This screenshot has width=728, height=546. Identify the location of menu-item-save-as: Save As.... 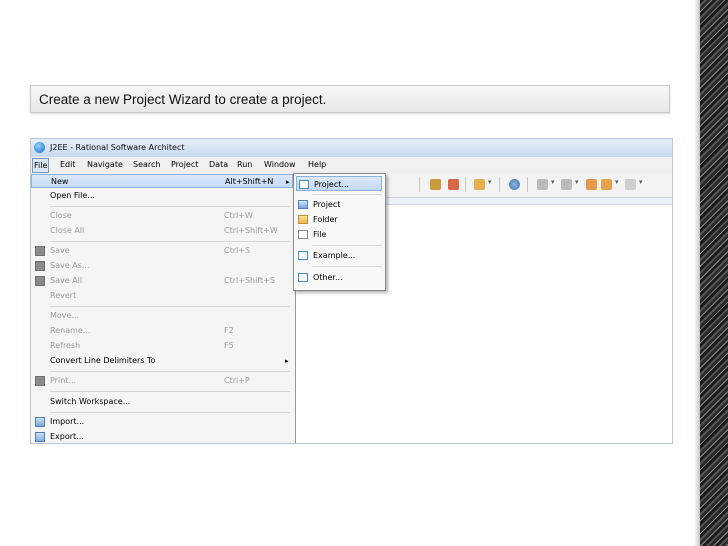
(162, 266).